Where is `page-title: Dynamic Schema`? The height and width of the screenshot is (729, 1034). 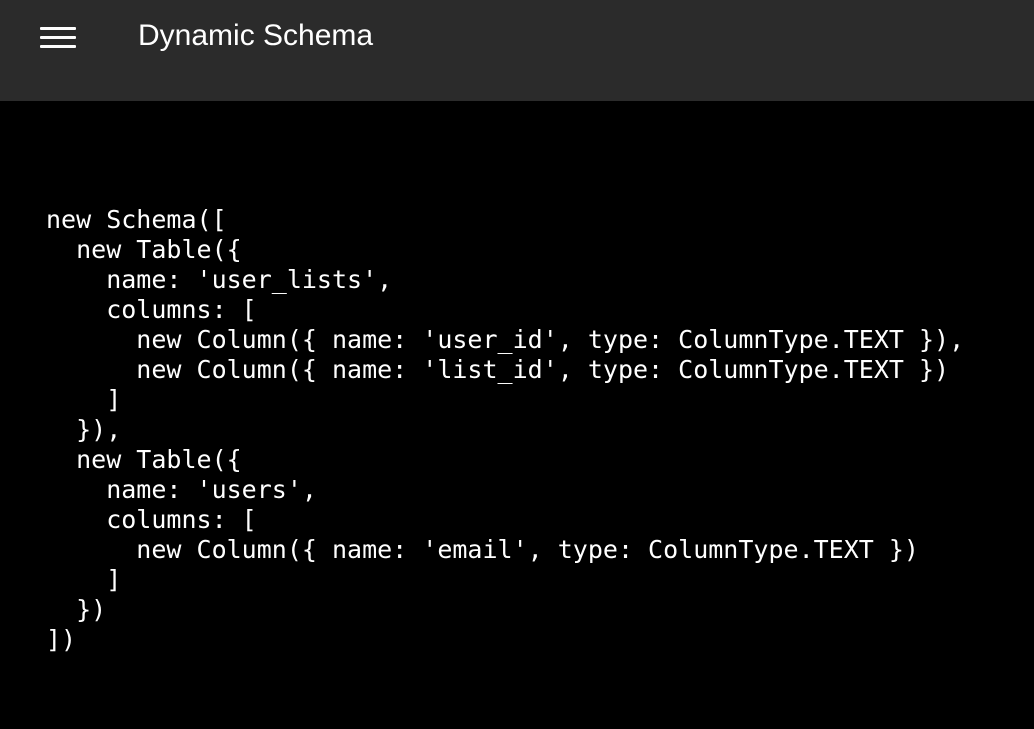 page-title: Dynamic Schema is located at coordinates (256, 35).